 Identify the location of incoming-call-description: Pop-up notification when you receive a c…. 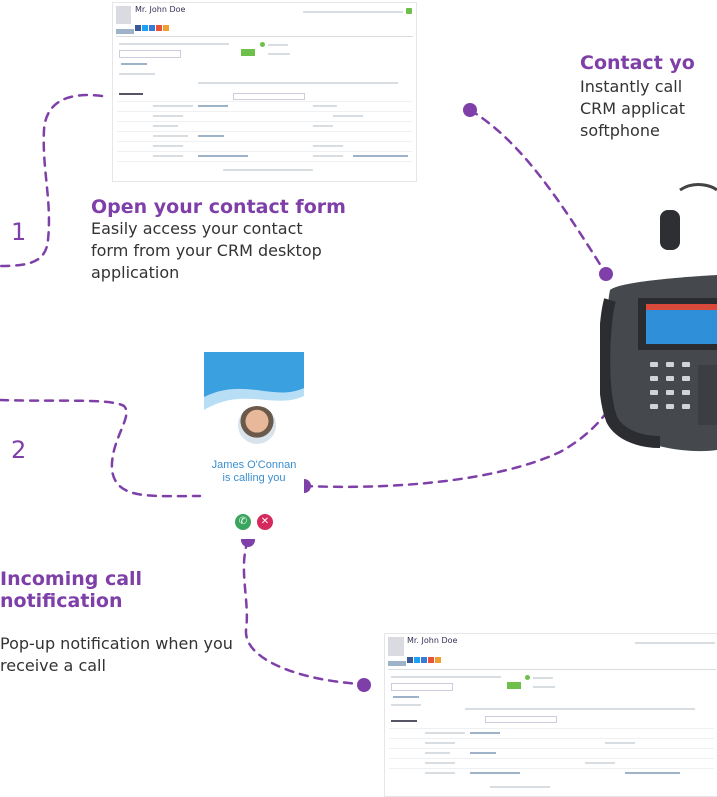
(116, 654).